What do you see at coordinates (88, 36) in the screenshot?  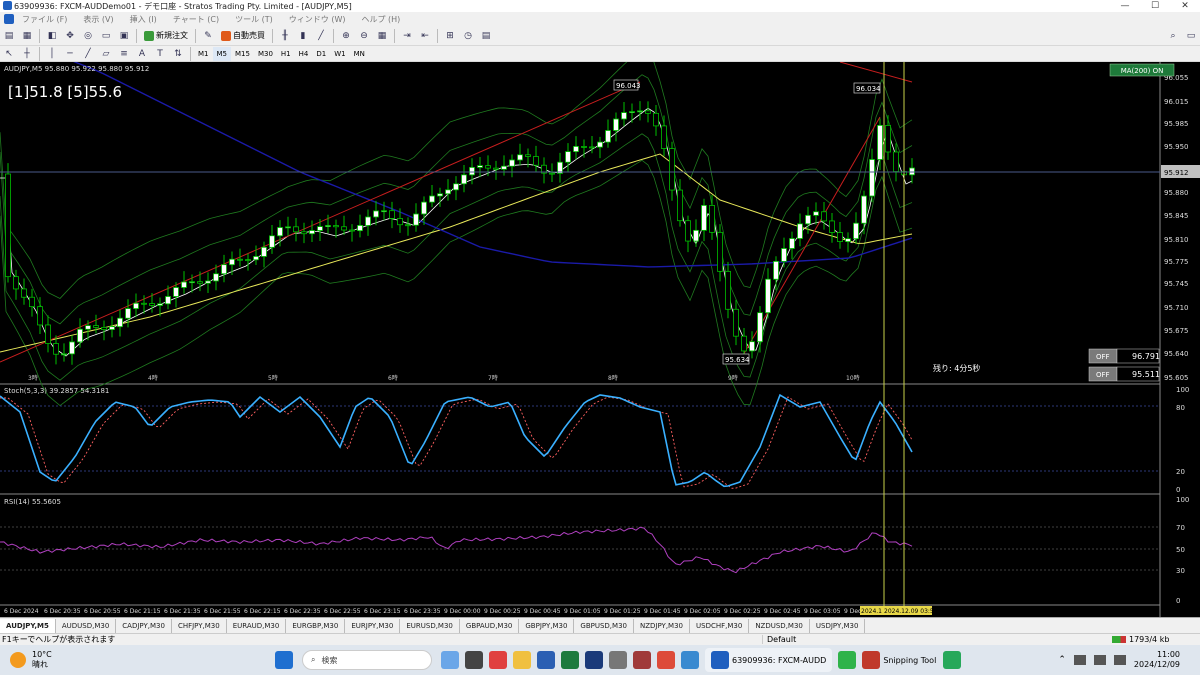 I see `navigator-icon: ◎` at bounding box center [88, 36].